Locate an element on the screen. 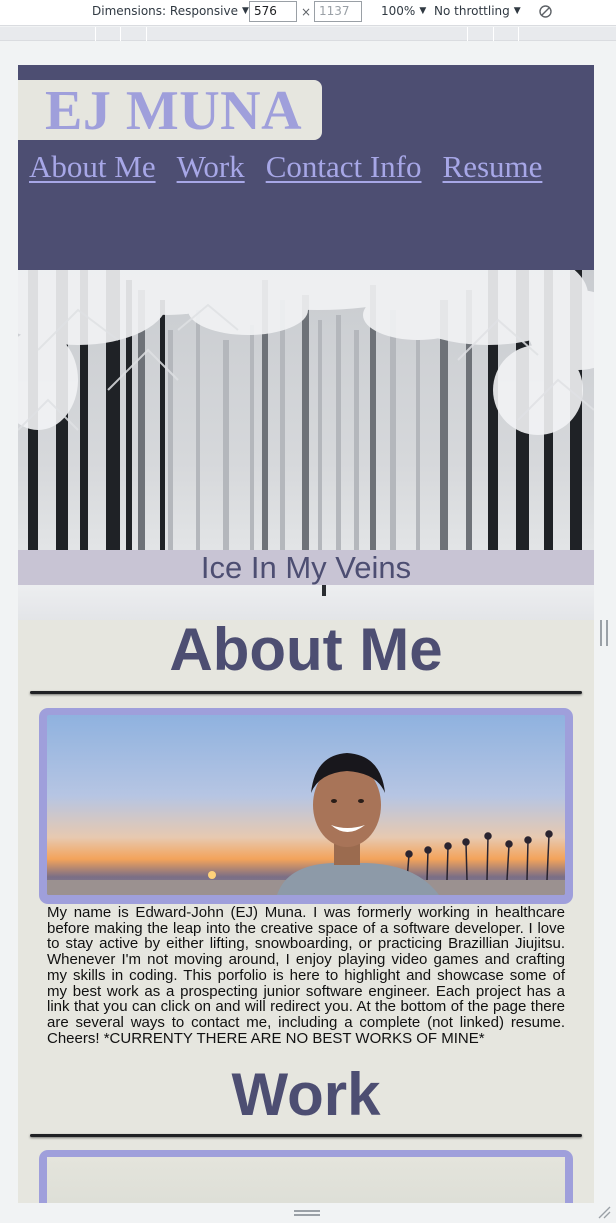 Image resolution: width=616 pixels, height=1223 pixels. nav-work: Work is located at coordinates (211, 167).